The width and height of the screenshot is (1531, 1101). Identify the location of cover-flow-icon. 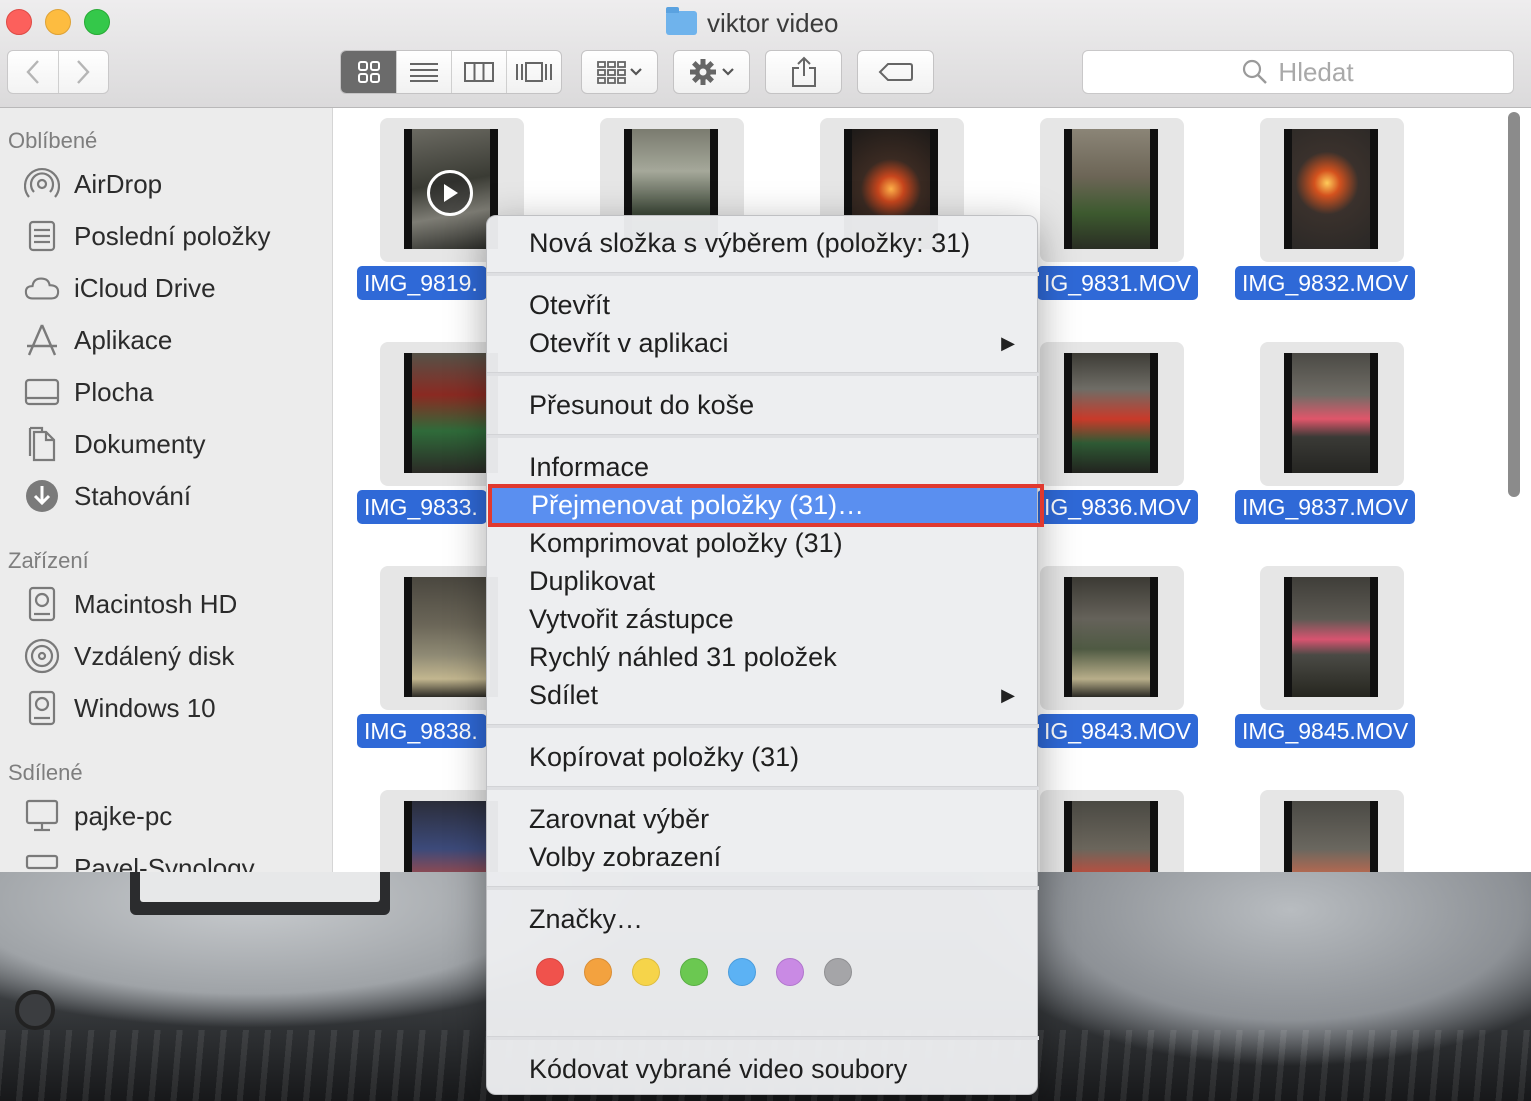
(534, 72).